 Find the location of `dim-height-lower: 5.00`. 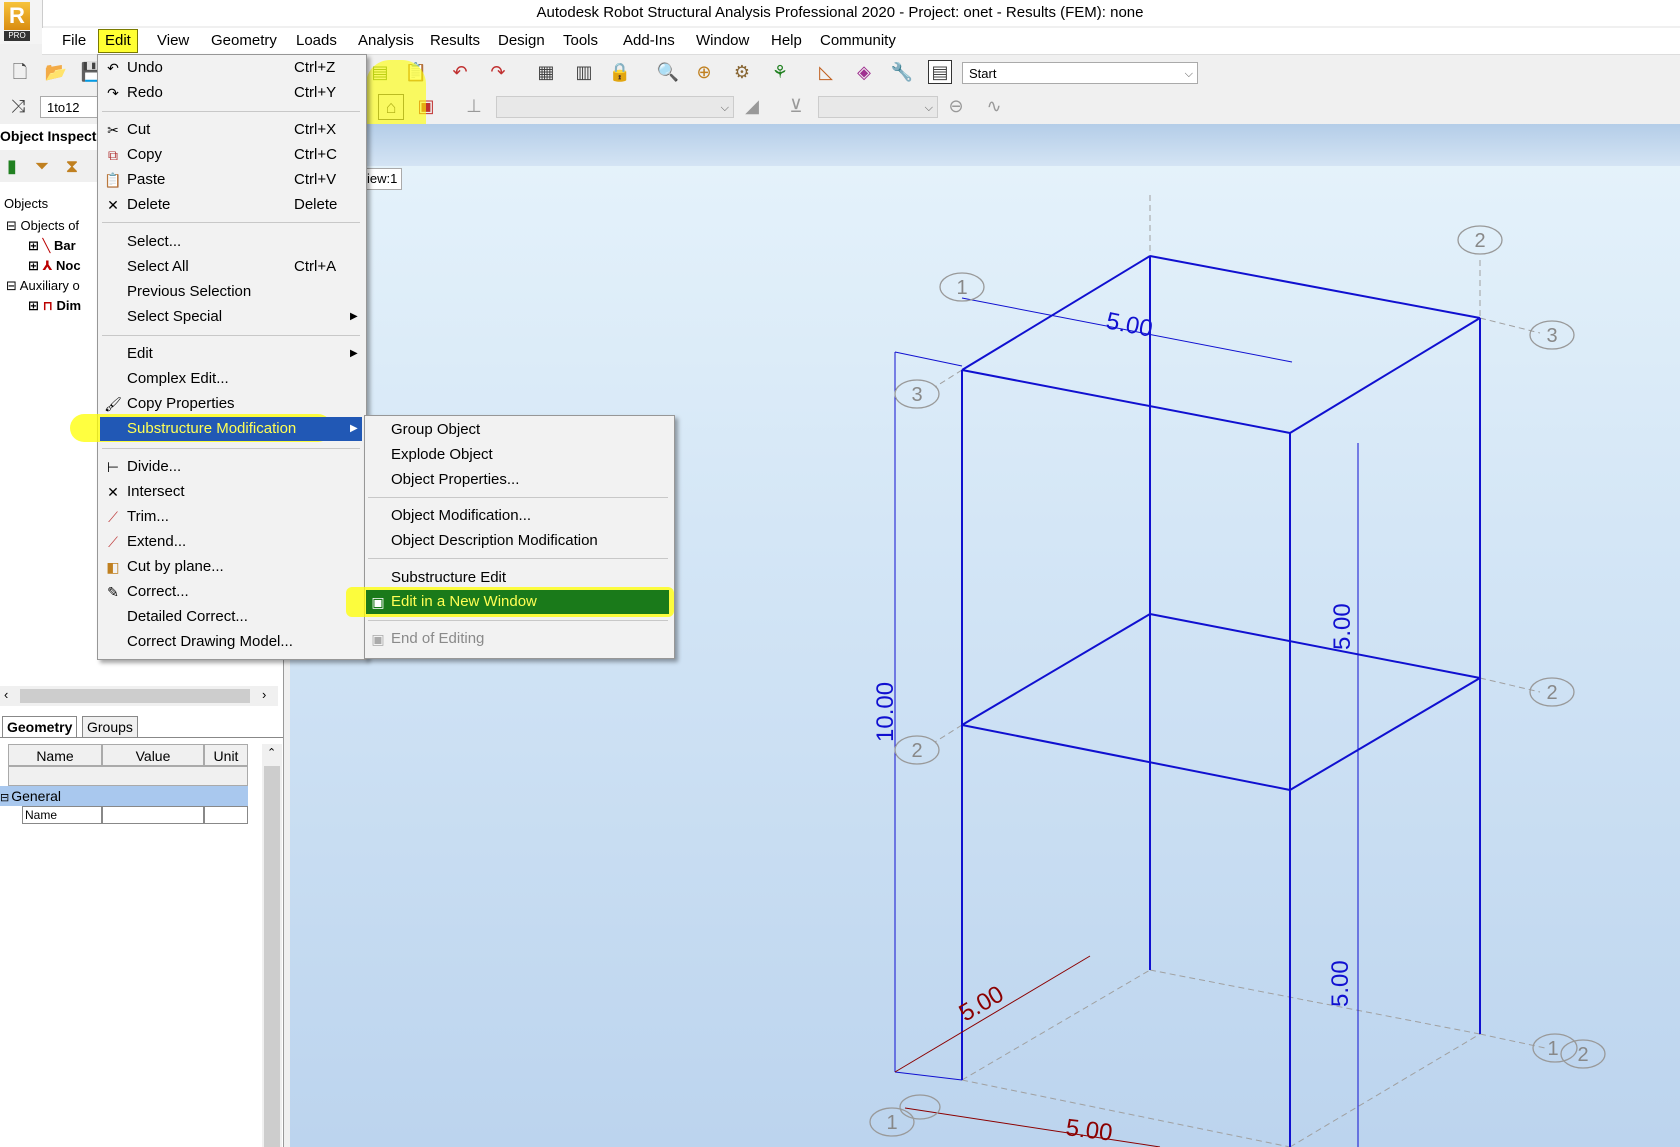

dim-height-lower: 5.00 is located at coordinates (1340, 983).